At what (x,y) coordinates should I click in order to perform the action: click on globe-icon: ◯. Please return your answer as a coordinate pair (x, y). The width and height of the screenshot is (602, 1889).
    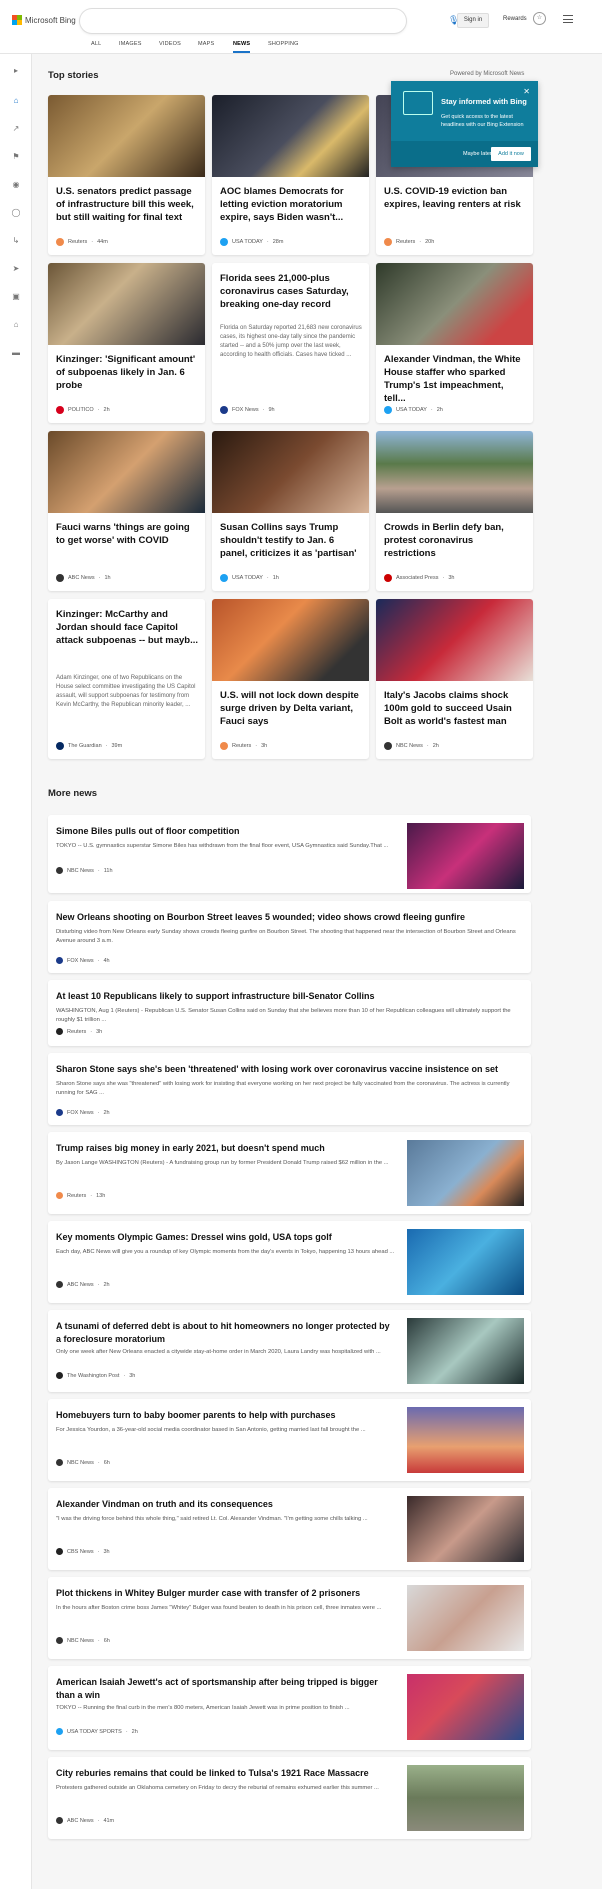
    Looking at the image, I should click on (16, 213).